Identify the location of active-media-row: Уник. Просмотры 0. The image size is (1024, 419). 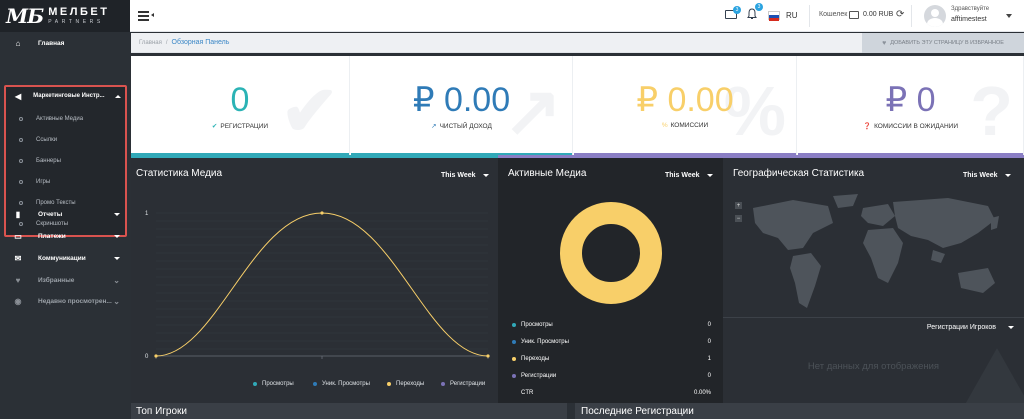
(610, 342).